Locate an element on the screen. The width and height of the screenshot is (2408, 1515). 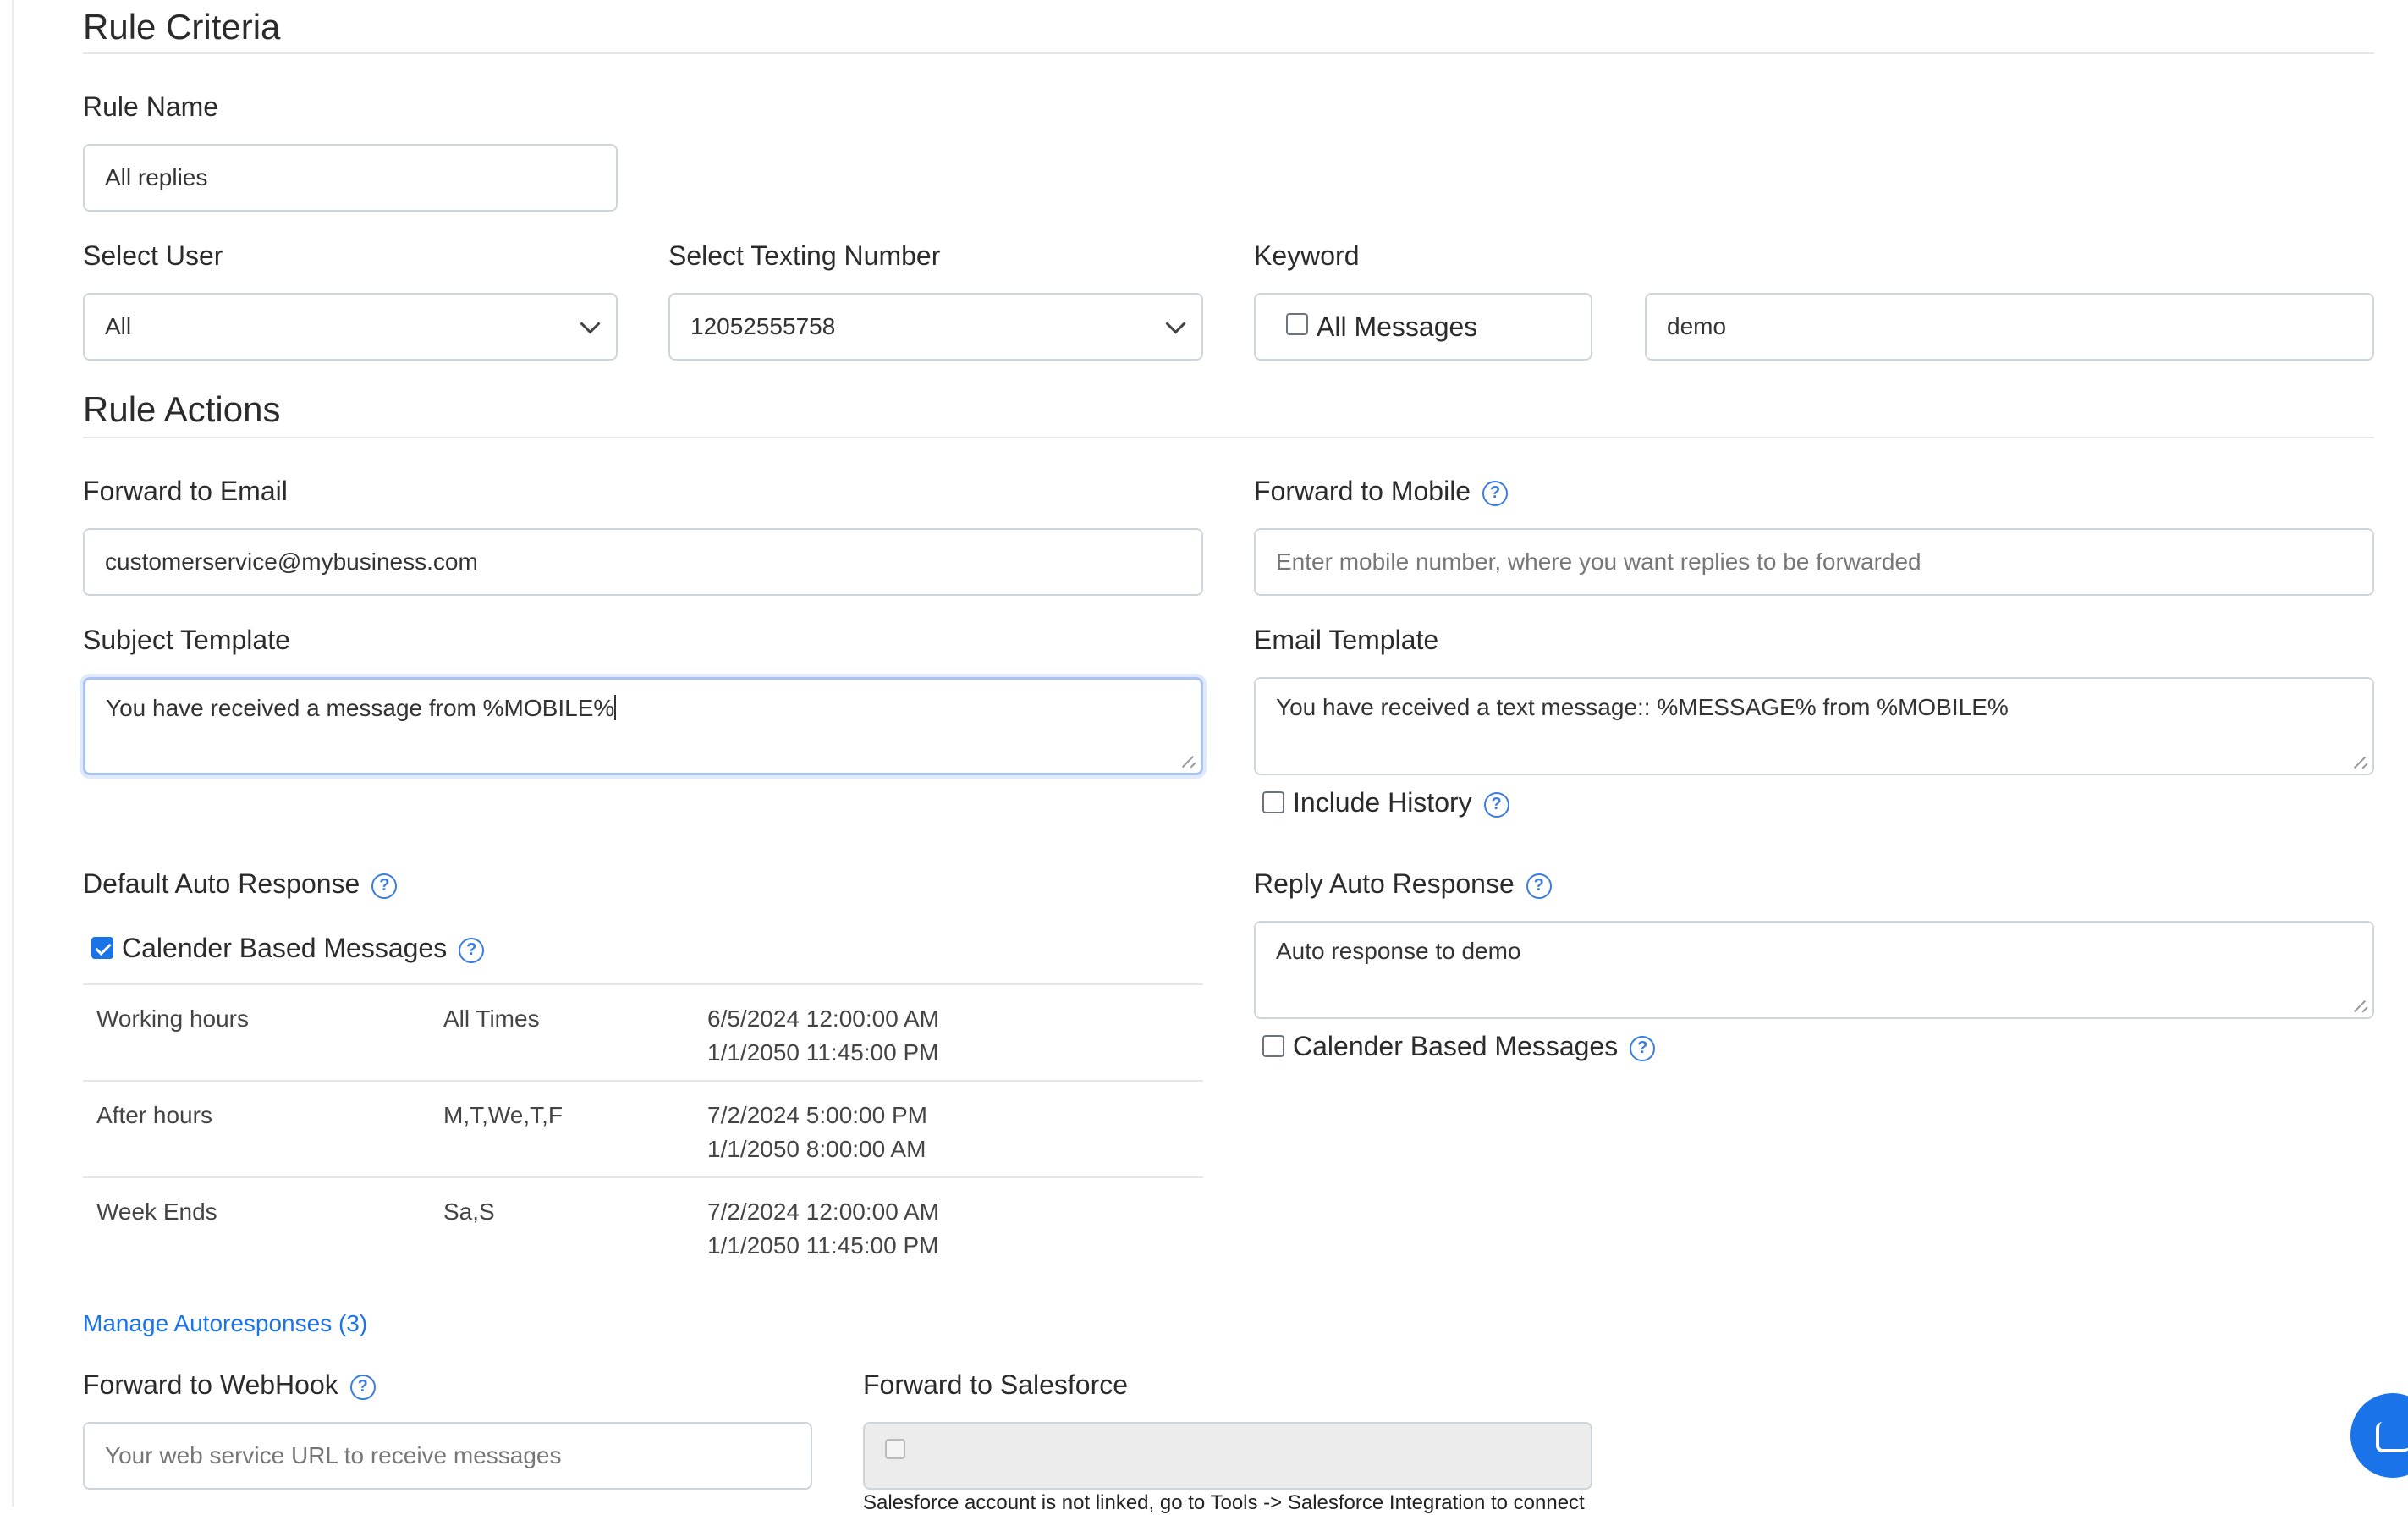
forward-mobile-label-row: Forward to Mobile? is located at coordinates (1381, 491).